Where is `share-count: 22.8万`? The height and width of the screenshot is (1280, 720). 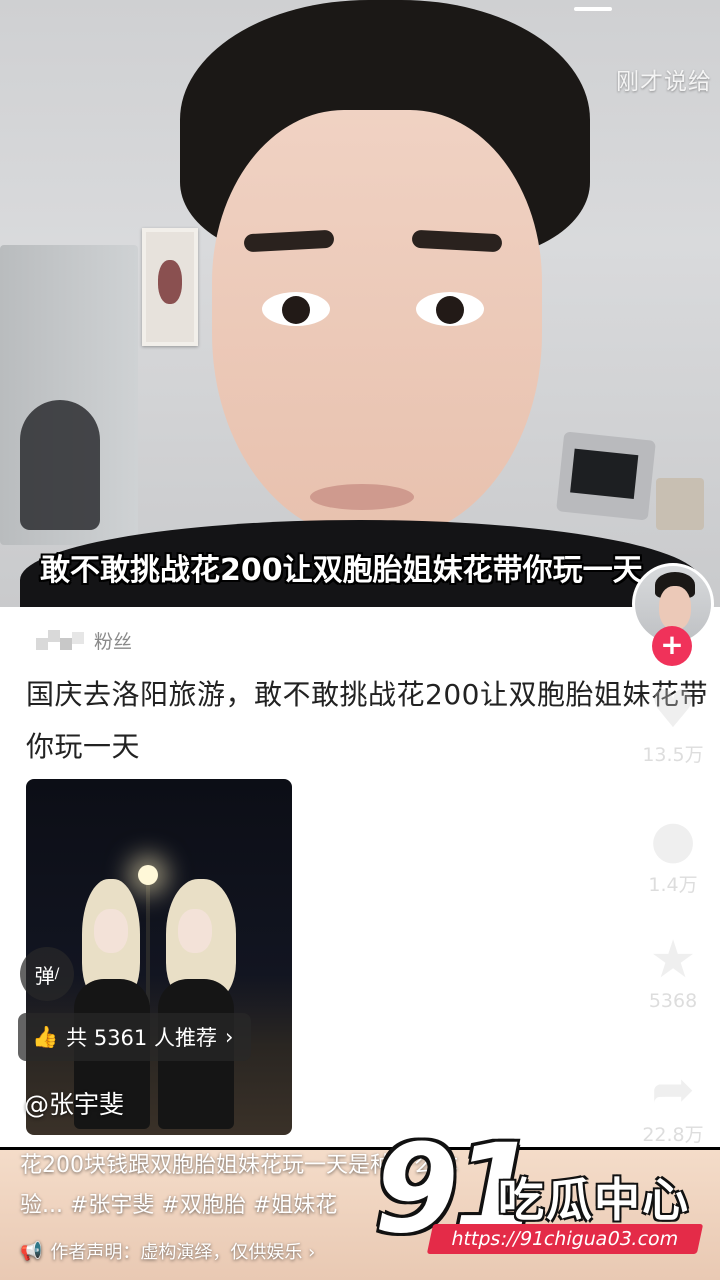
share-count: 22.8万 is located at coordinates (673, 1135).